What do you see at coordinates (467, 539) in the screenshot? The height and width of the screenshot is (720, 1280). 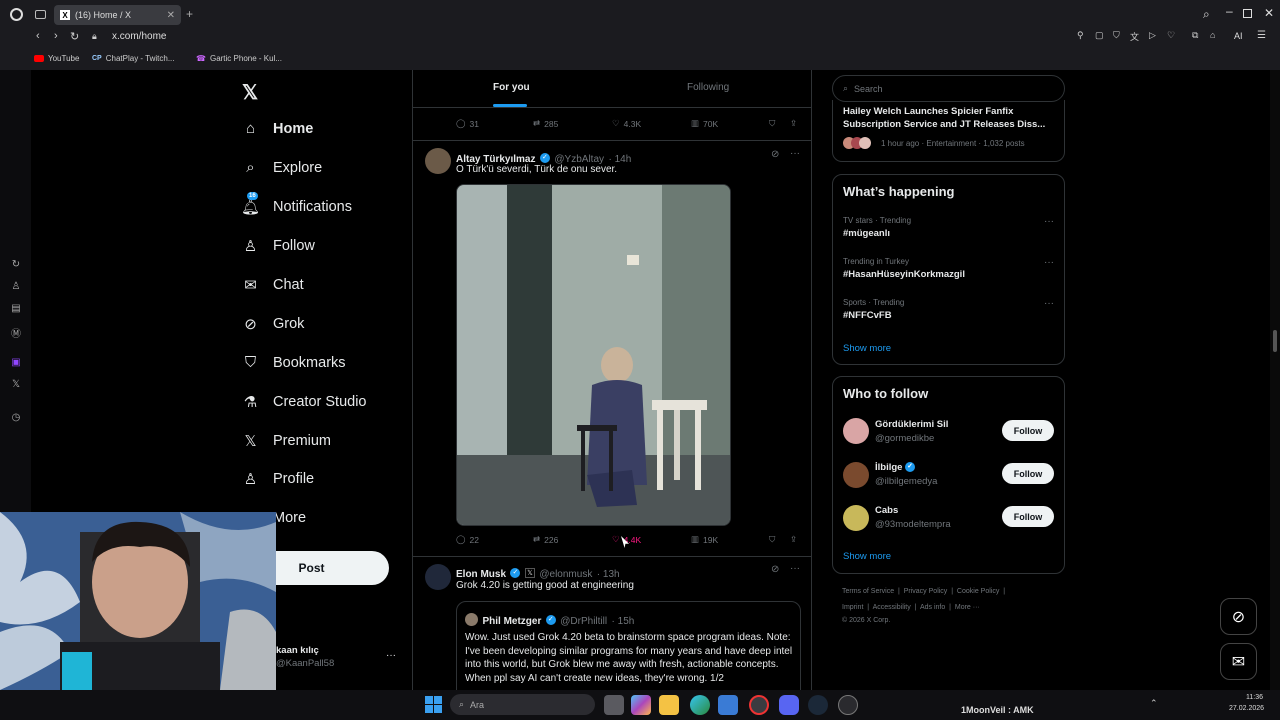 I see `reply-button: ◯ 22` at bounding box center [467, 539].